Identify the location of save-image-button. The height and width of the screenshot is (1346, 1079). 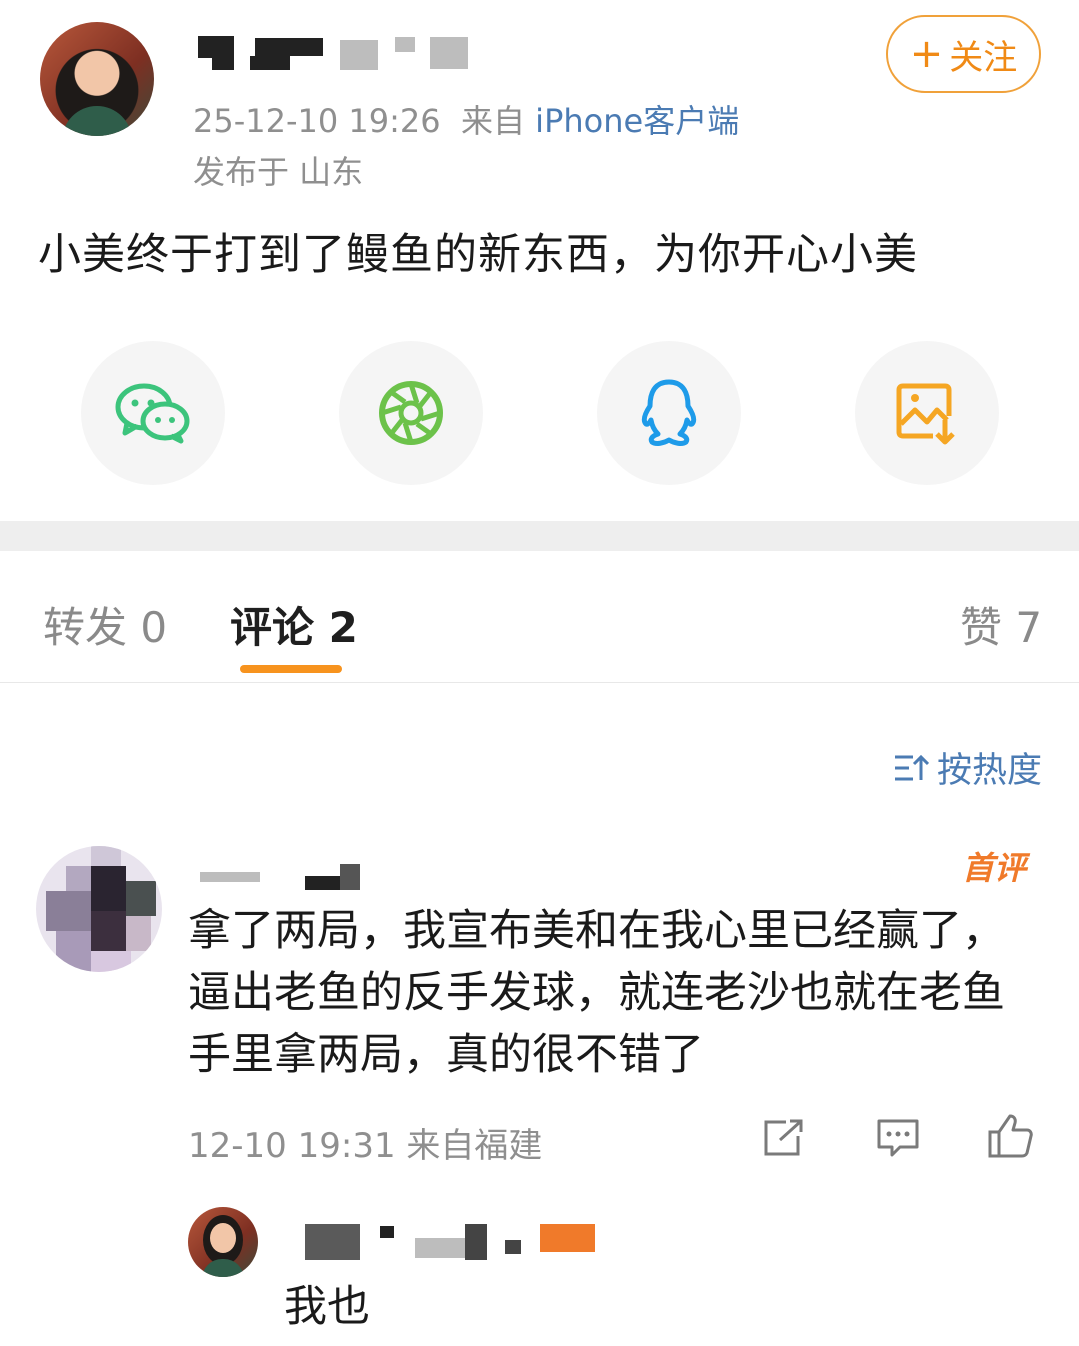
(927, 413).